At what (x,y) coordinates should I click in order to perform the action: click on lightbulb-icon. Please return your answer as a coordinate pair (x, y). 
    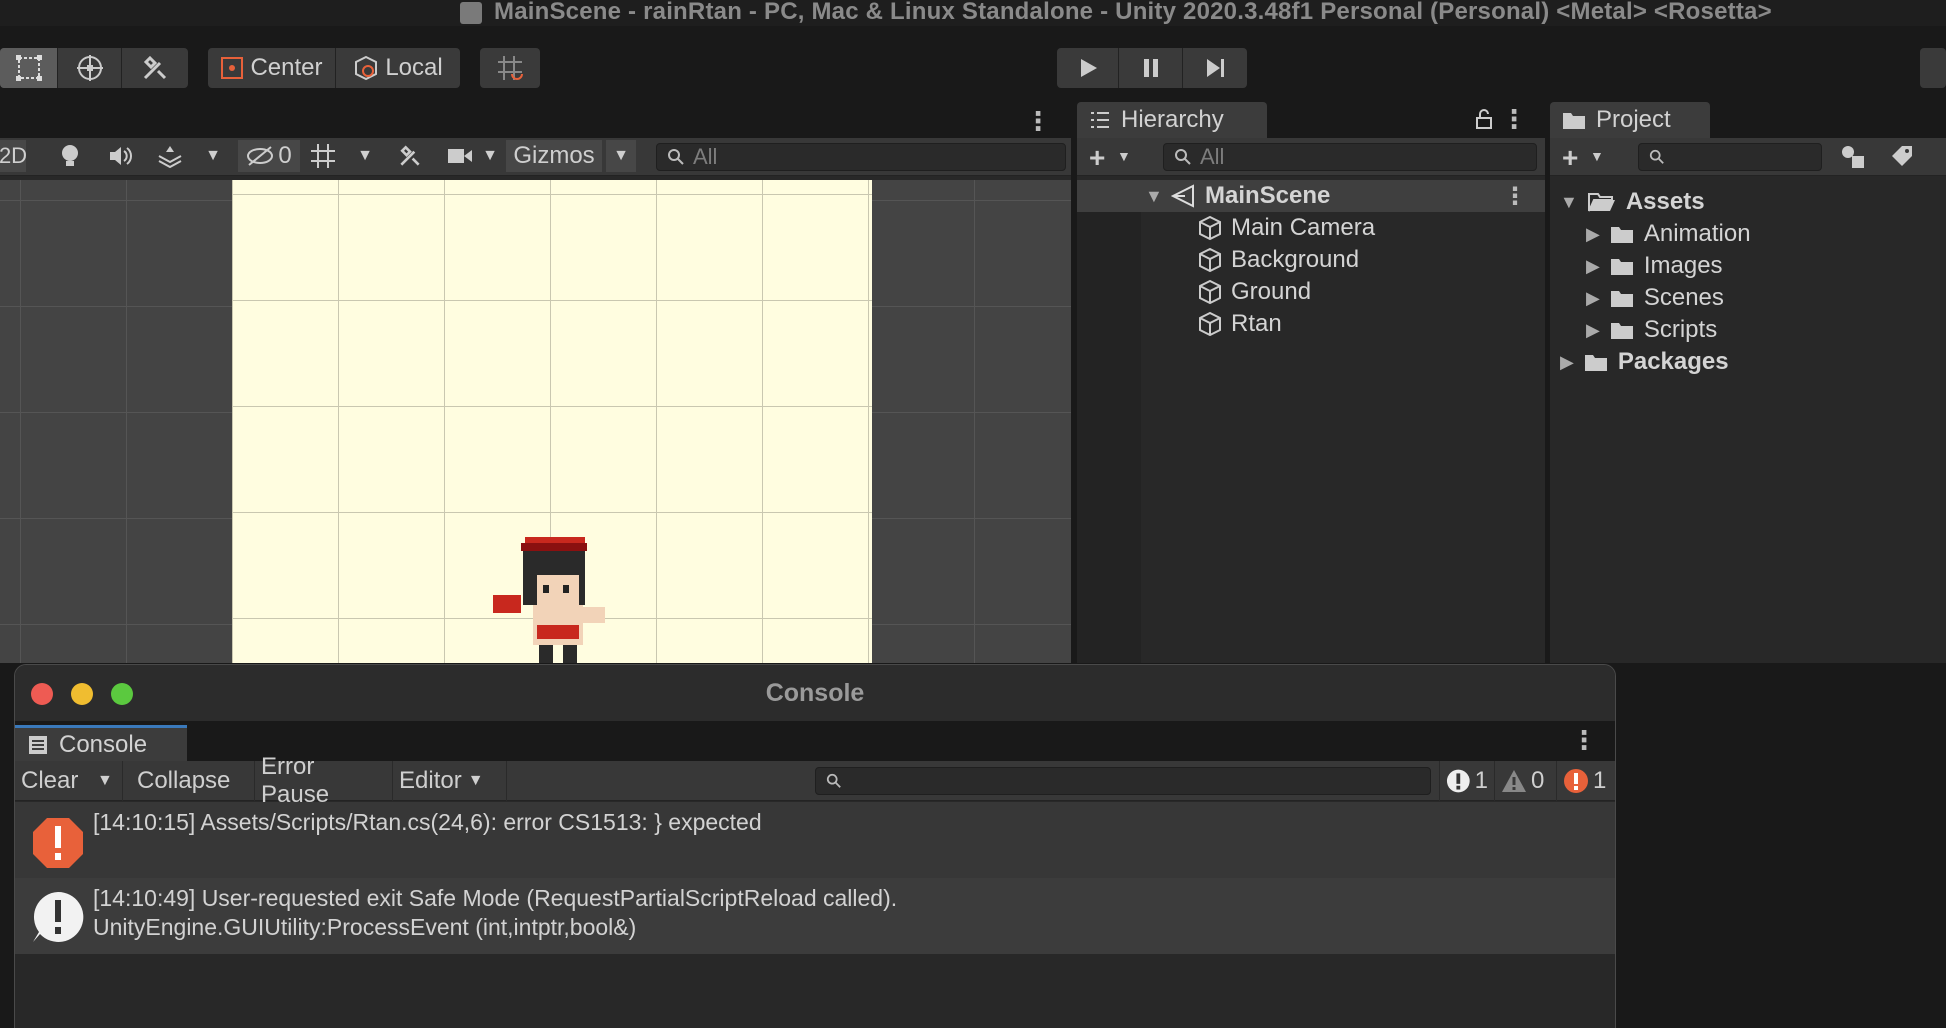
    Looking at the image, I should click on (70, 155).